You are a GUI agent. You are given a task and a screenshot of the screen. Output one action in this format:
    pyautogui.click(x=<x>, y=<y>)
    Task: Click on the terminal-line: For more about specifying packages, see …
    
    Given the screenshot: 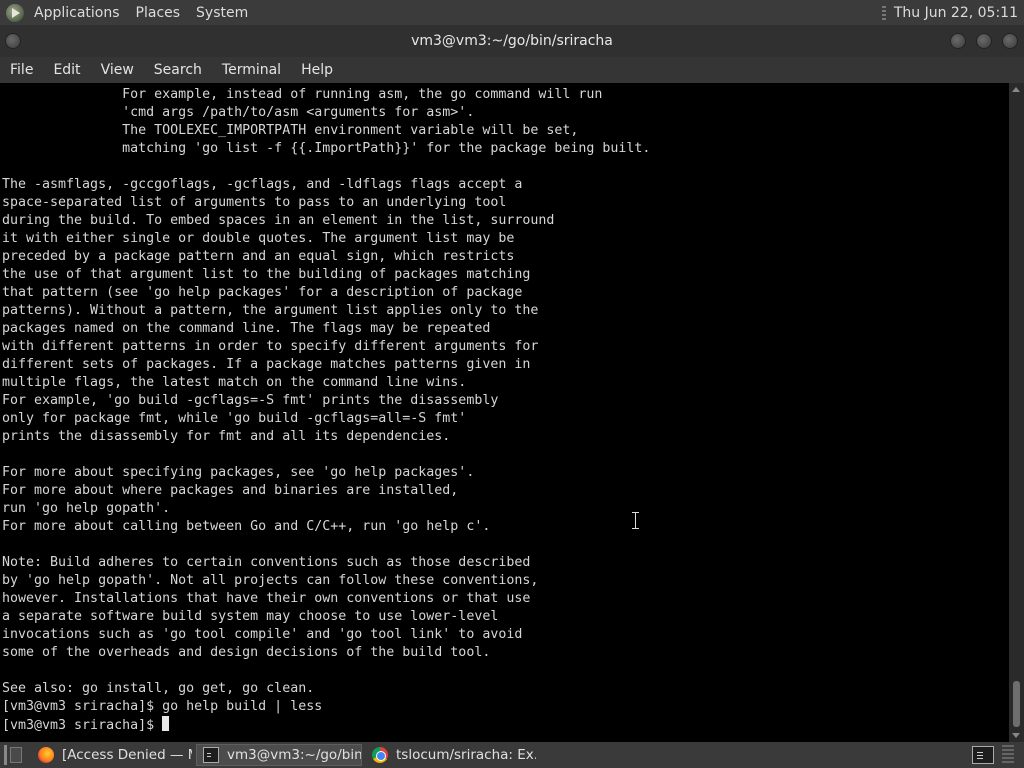 What is the action you would take?
    pyautogui.click(x=238, y=472)
    